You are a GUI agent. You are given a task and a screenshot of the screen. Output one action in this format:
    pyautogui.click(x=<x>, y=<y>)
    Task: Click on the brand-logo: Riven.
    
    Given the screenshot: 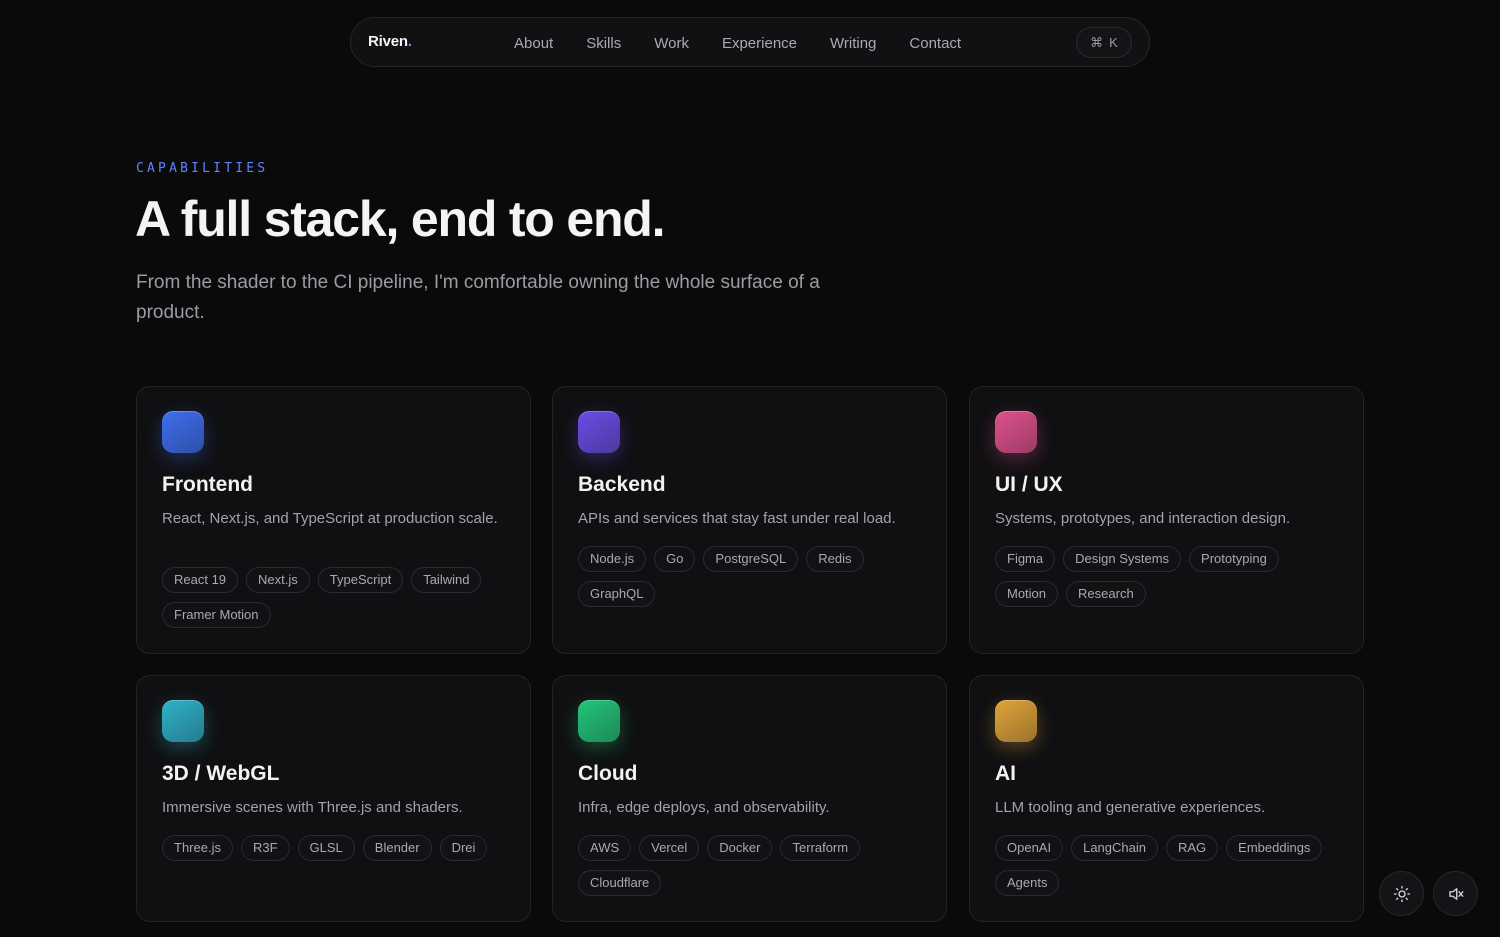 What is the action you would take?
    pyautogui.click(x=390, y=41)
    